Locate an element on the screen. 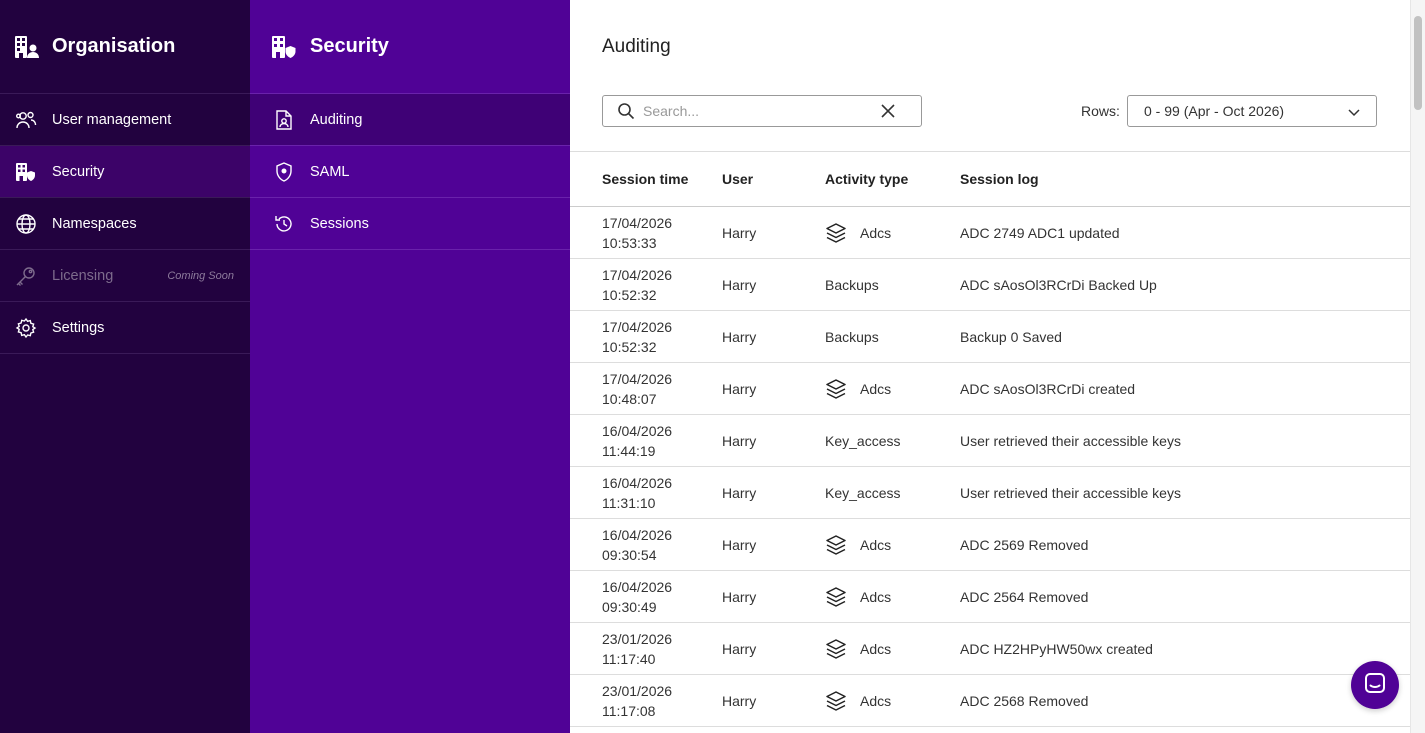 Image resolution: width=1425 pixels, height=733 pixels. session-clock-time: 09:30:54 is located at coordinates (629, 554).